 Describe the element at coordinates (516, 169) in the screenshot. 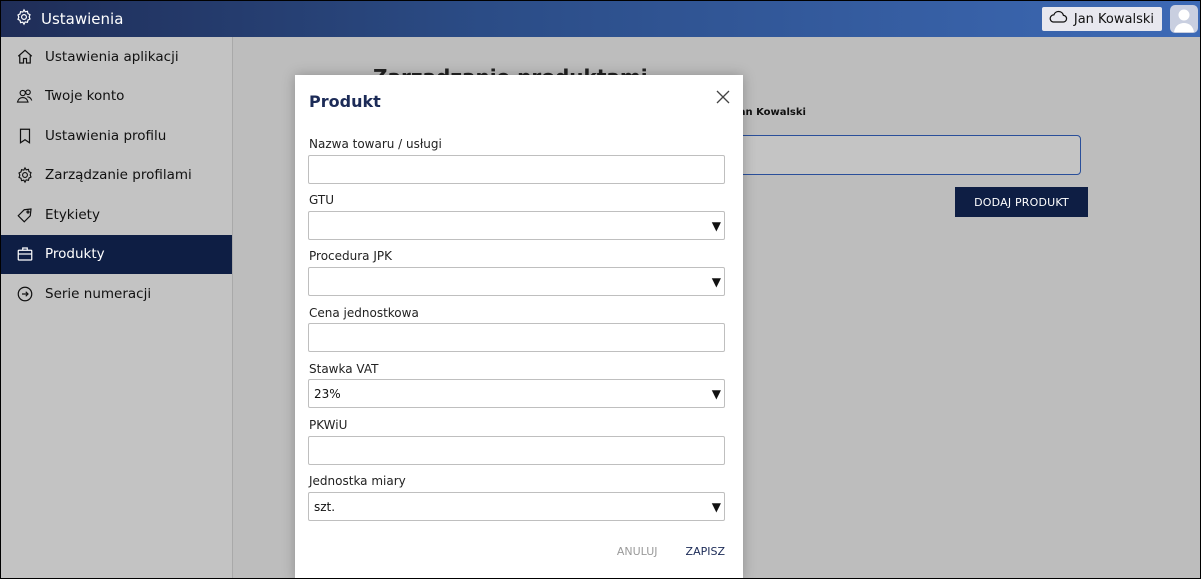

I see `name-field` at that location.